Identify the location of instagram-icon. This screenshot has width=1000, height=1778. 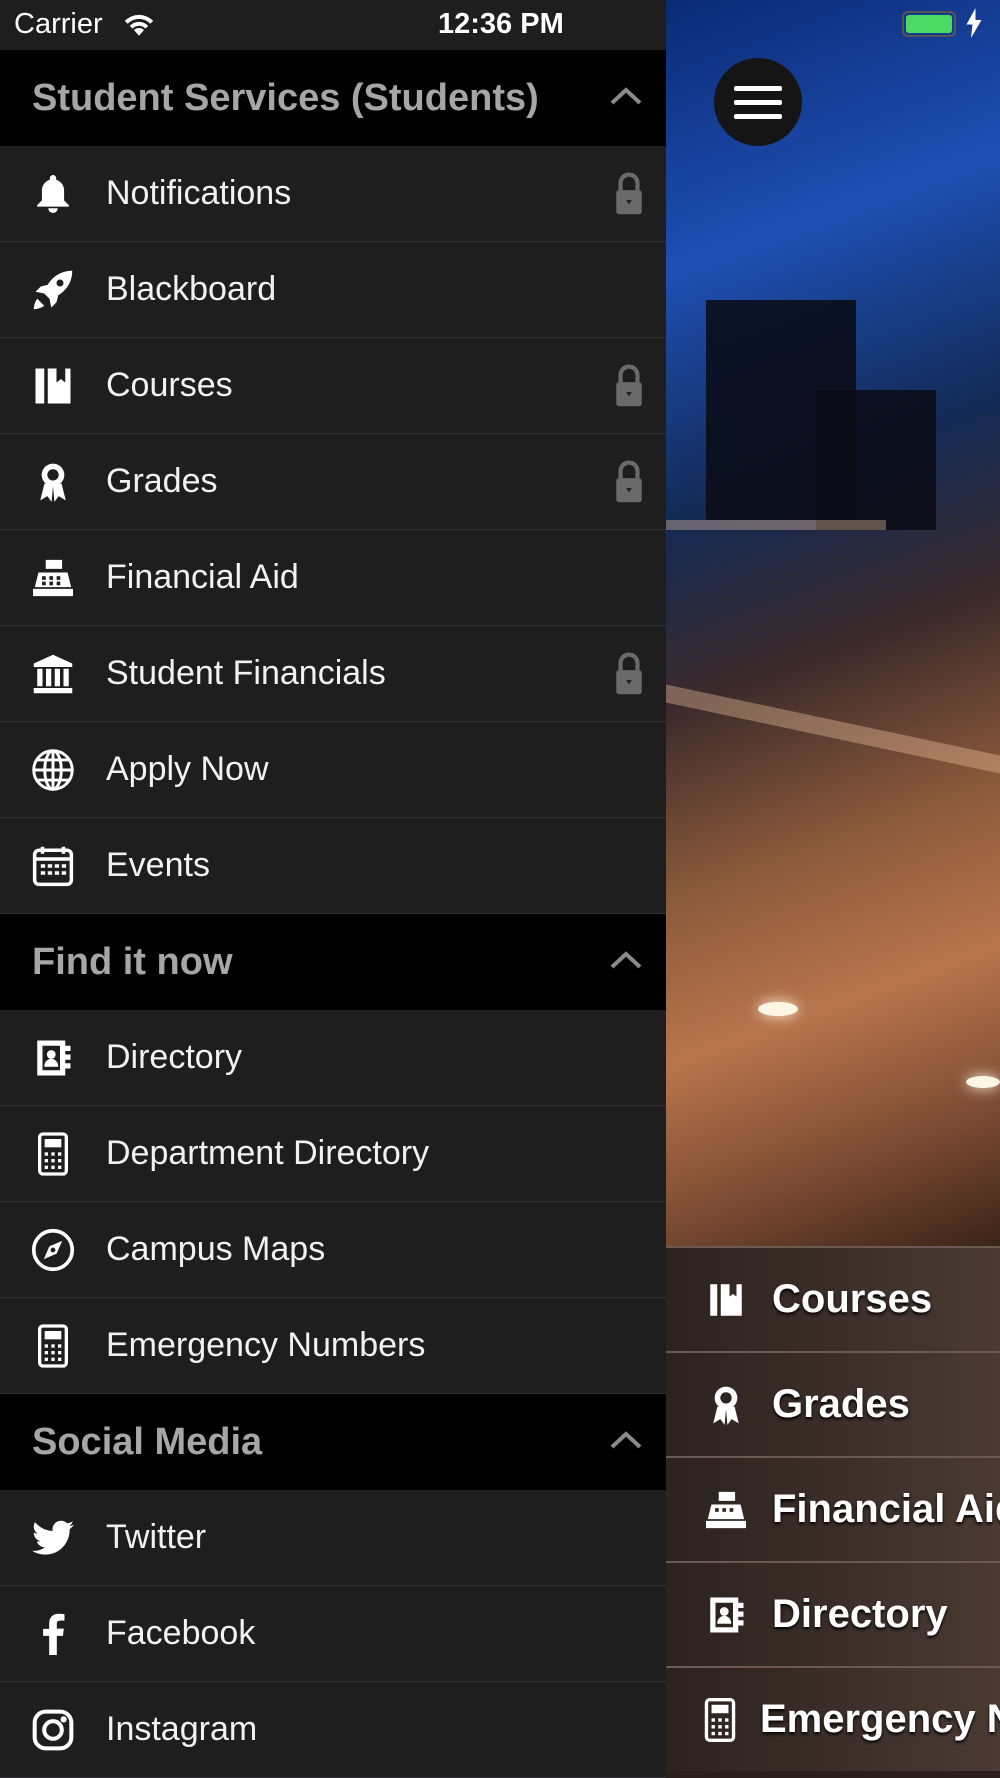
(53, 1730).